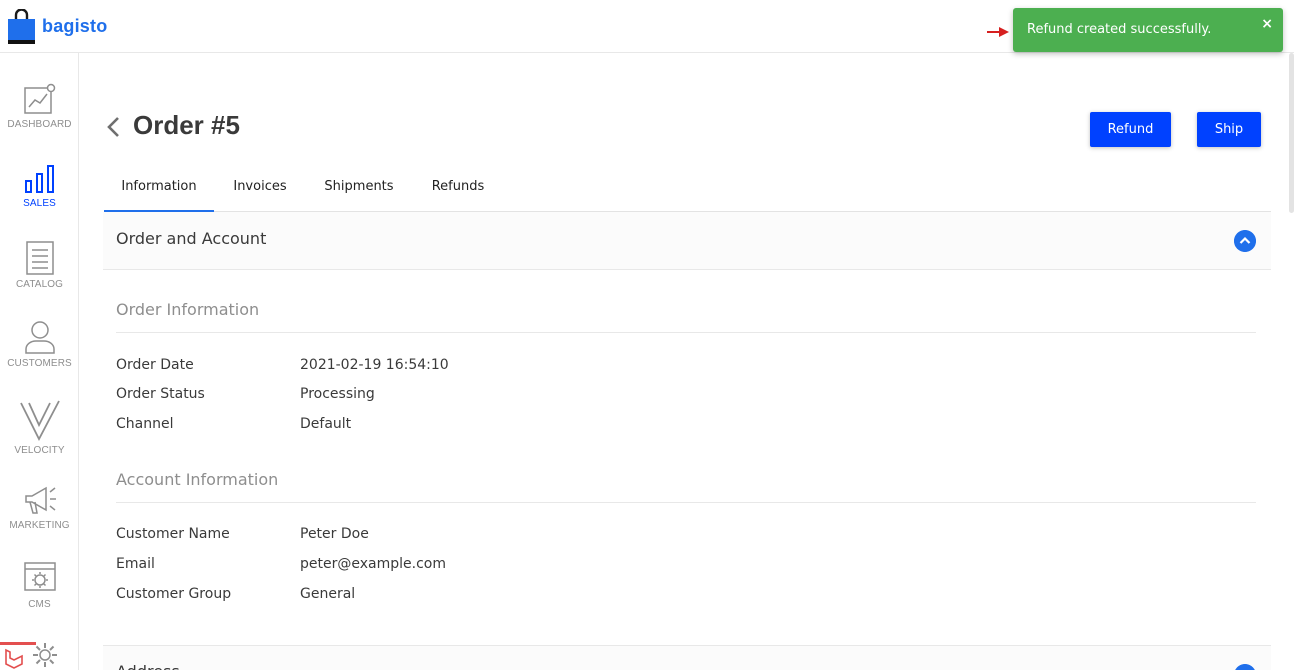 Image resolution: width=1294 pixels, height=670 pixels. I want to click on bagisto-logo: bagisto, so click(57, 26).